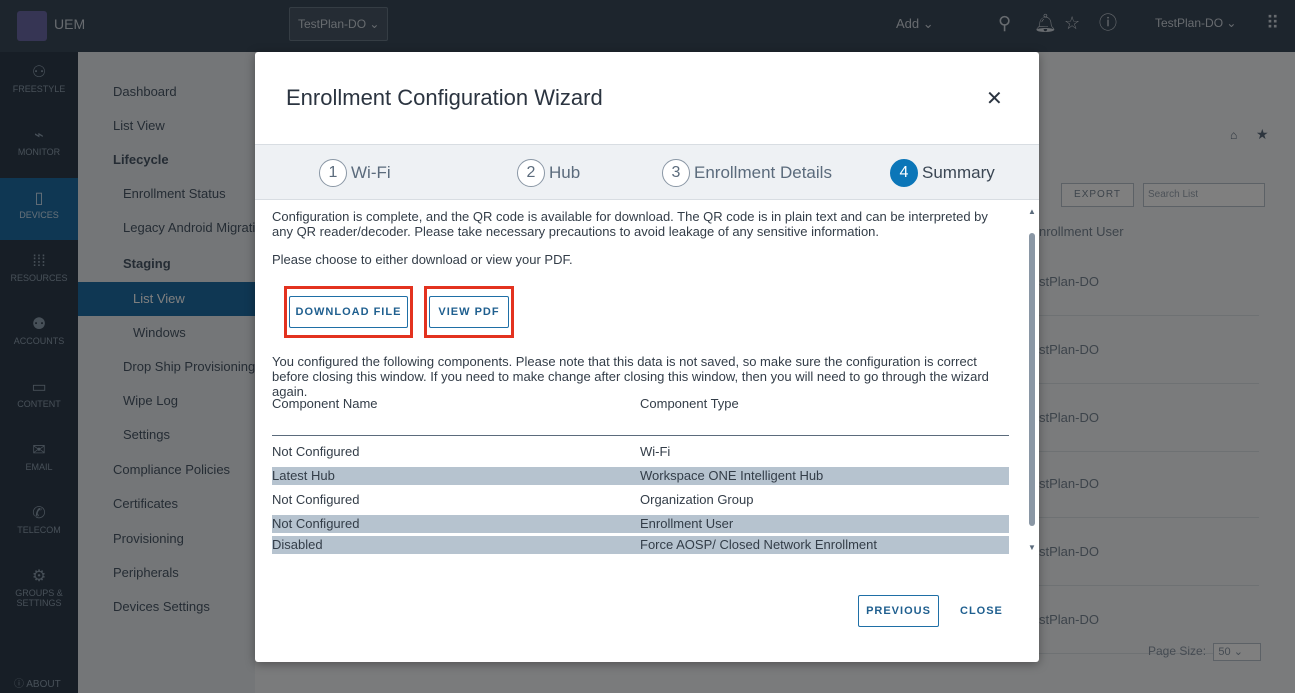 The width and height of the screenshot is (1295, 693). What do you see at coordinates (531, 173) in the screenshot?
I see `step-number: 2` at bounding box center [531, 173].